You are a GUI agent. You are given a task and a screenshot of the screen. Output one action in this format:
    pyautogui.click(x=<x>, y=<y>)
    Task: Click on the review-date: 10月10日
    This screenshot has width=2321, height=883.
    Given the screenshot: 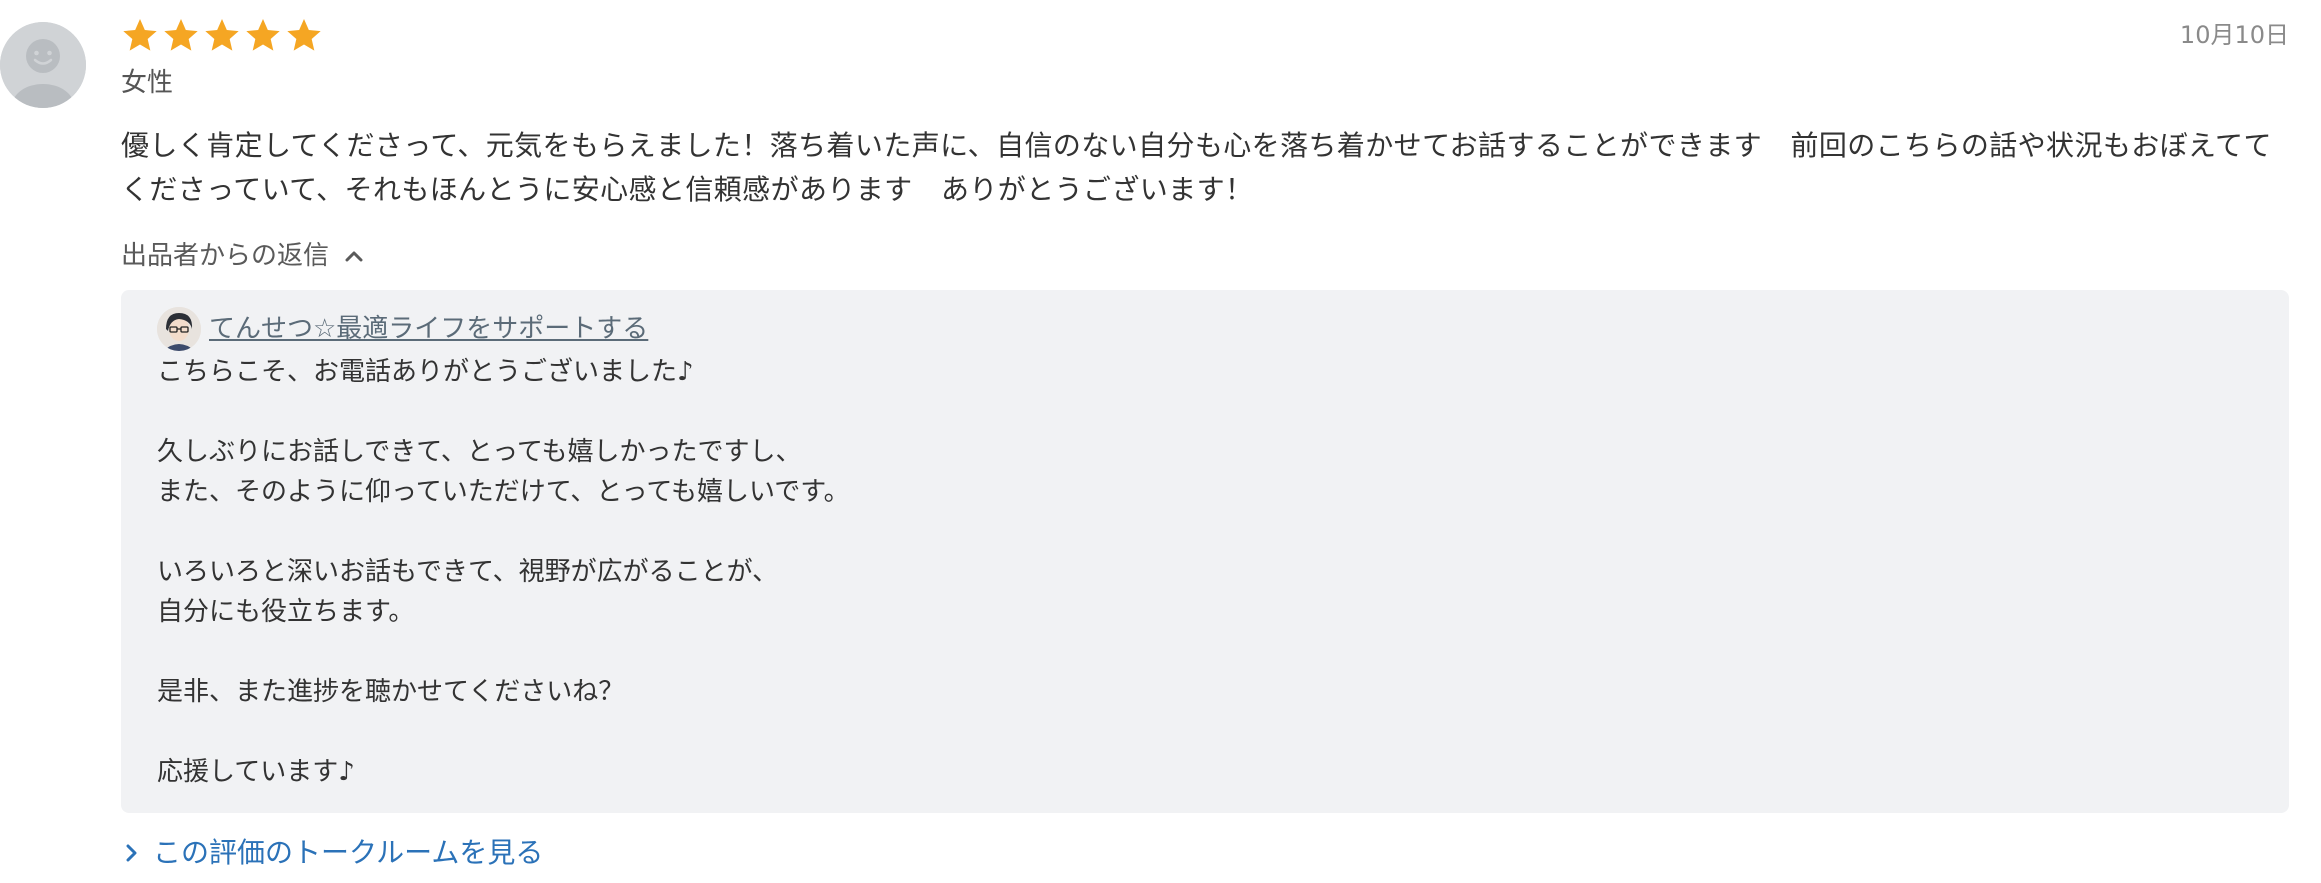 What is the action you would take?
    pyautogui.click(x=2234, y=35)
    